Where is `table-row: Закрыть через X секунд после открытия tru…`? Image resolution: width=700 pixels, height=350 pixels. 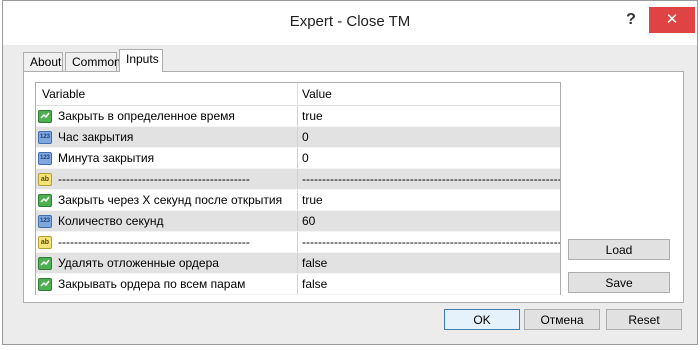 table-row: Закрыть через X секунд после открытия tru… is located at coordinates (298, 200).